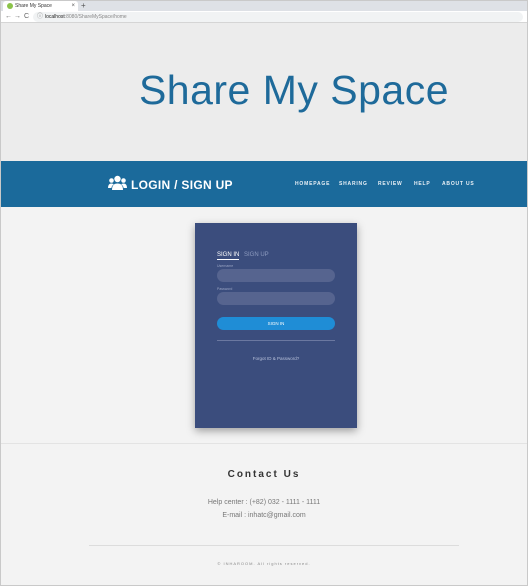 This screenshot has width=528, height=586. Describe the element at coordinates (17, 17) in the screenshot. I see `forward-icon: →` at that location.